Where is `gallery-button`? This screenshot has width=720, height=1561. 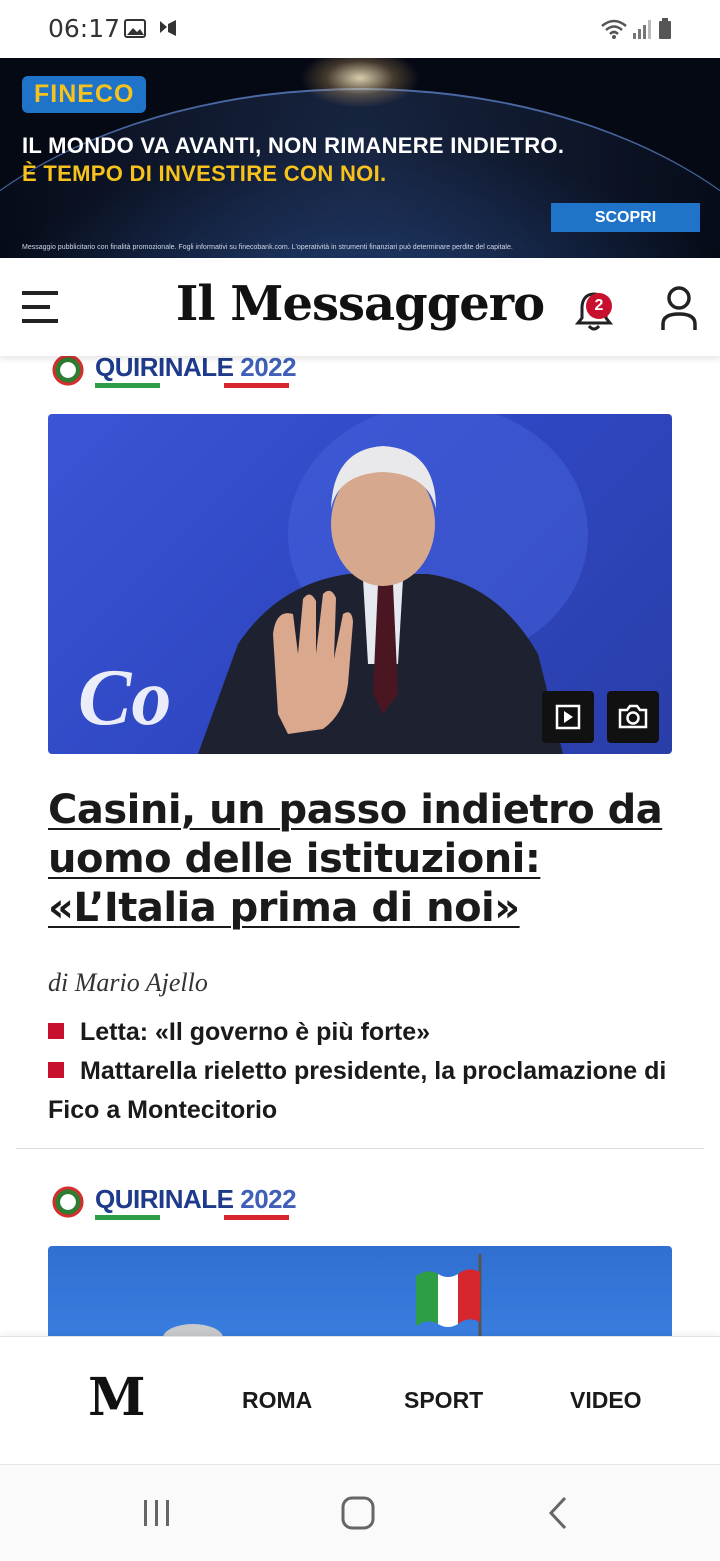
gallery-button is located at coordinates (633, 717).